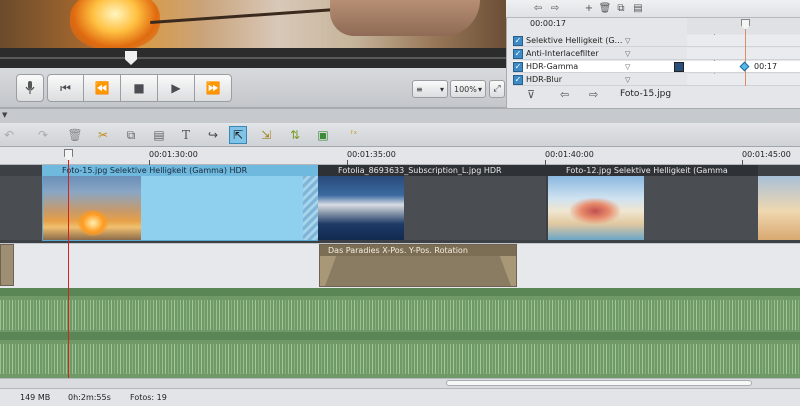 Image resolution: width=800 pixels, height=406 pixels. Describe the element at coordinates (569, 154) in the screenshot. I see `ruler-label: 00:01:40:00` at that location.